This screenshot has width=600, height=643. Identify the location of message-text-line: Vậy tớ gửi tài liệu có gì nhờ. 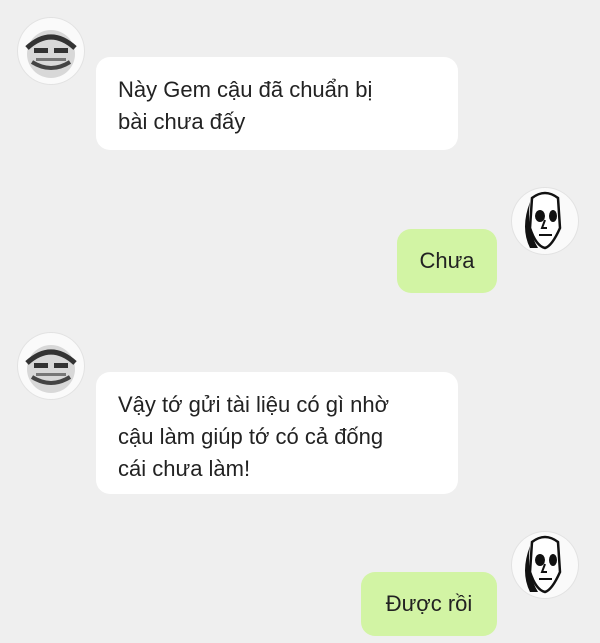
(254, 404).